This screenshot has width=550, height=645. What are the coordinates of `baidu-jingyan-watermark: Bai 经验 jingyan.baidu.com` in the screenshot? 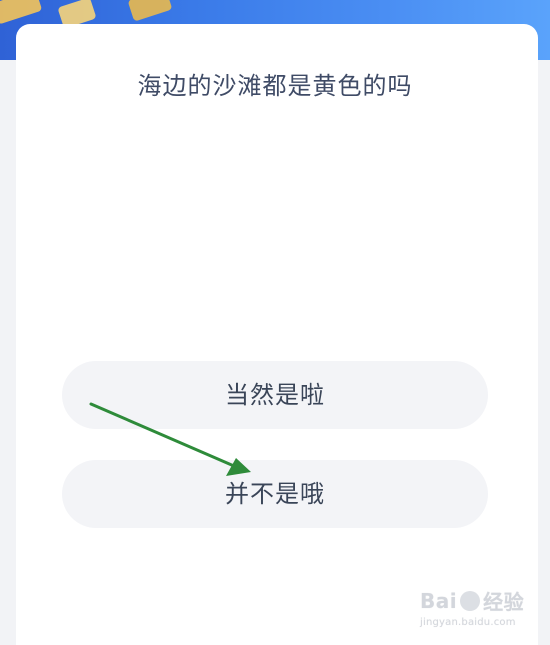 It's located at (475, 607).